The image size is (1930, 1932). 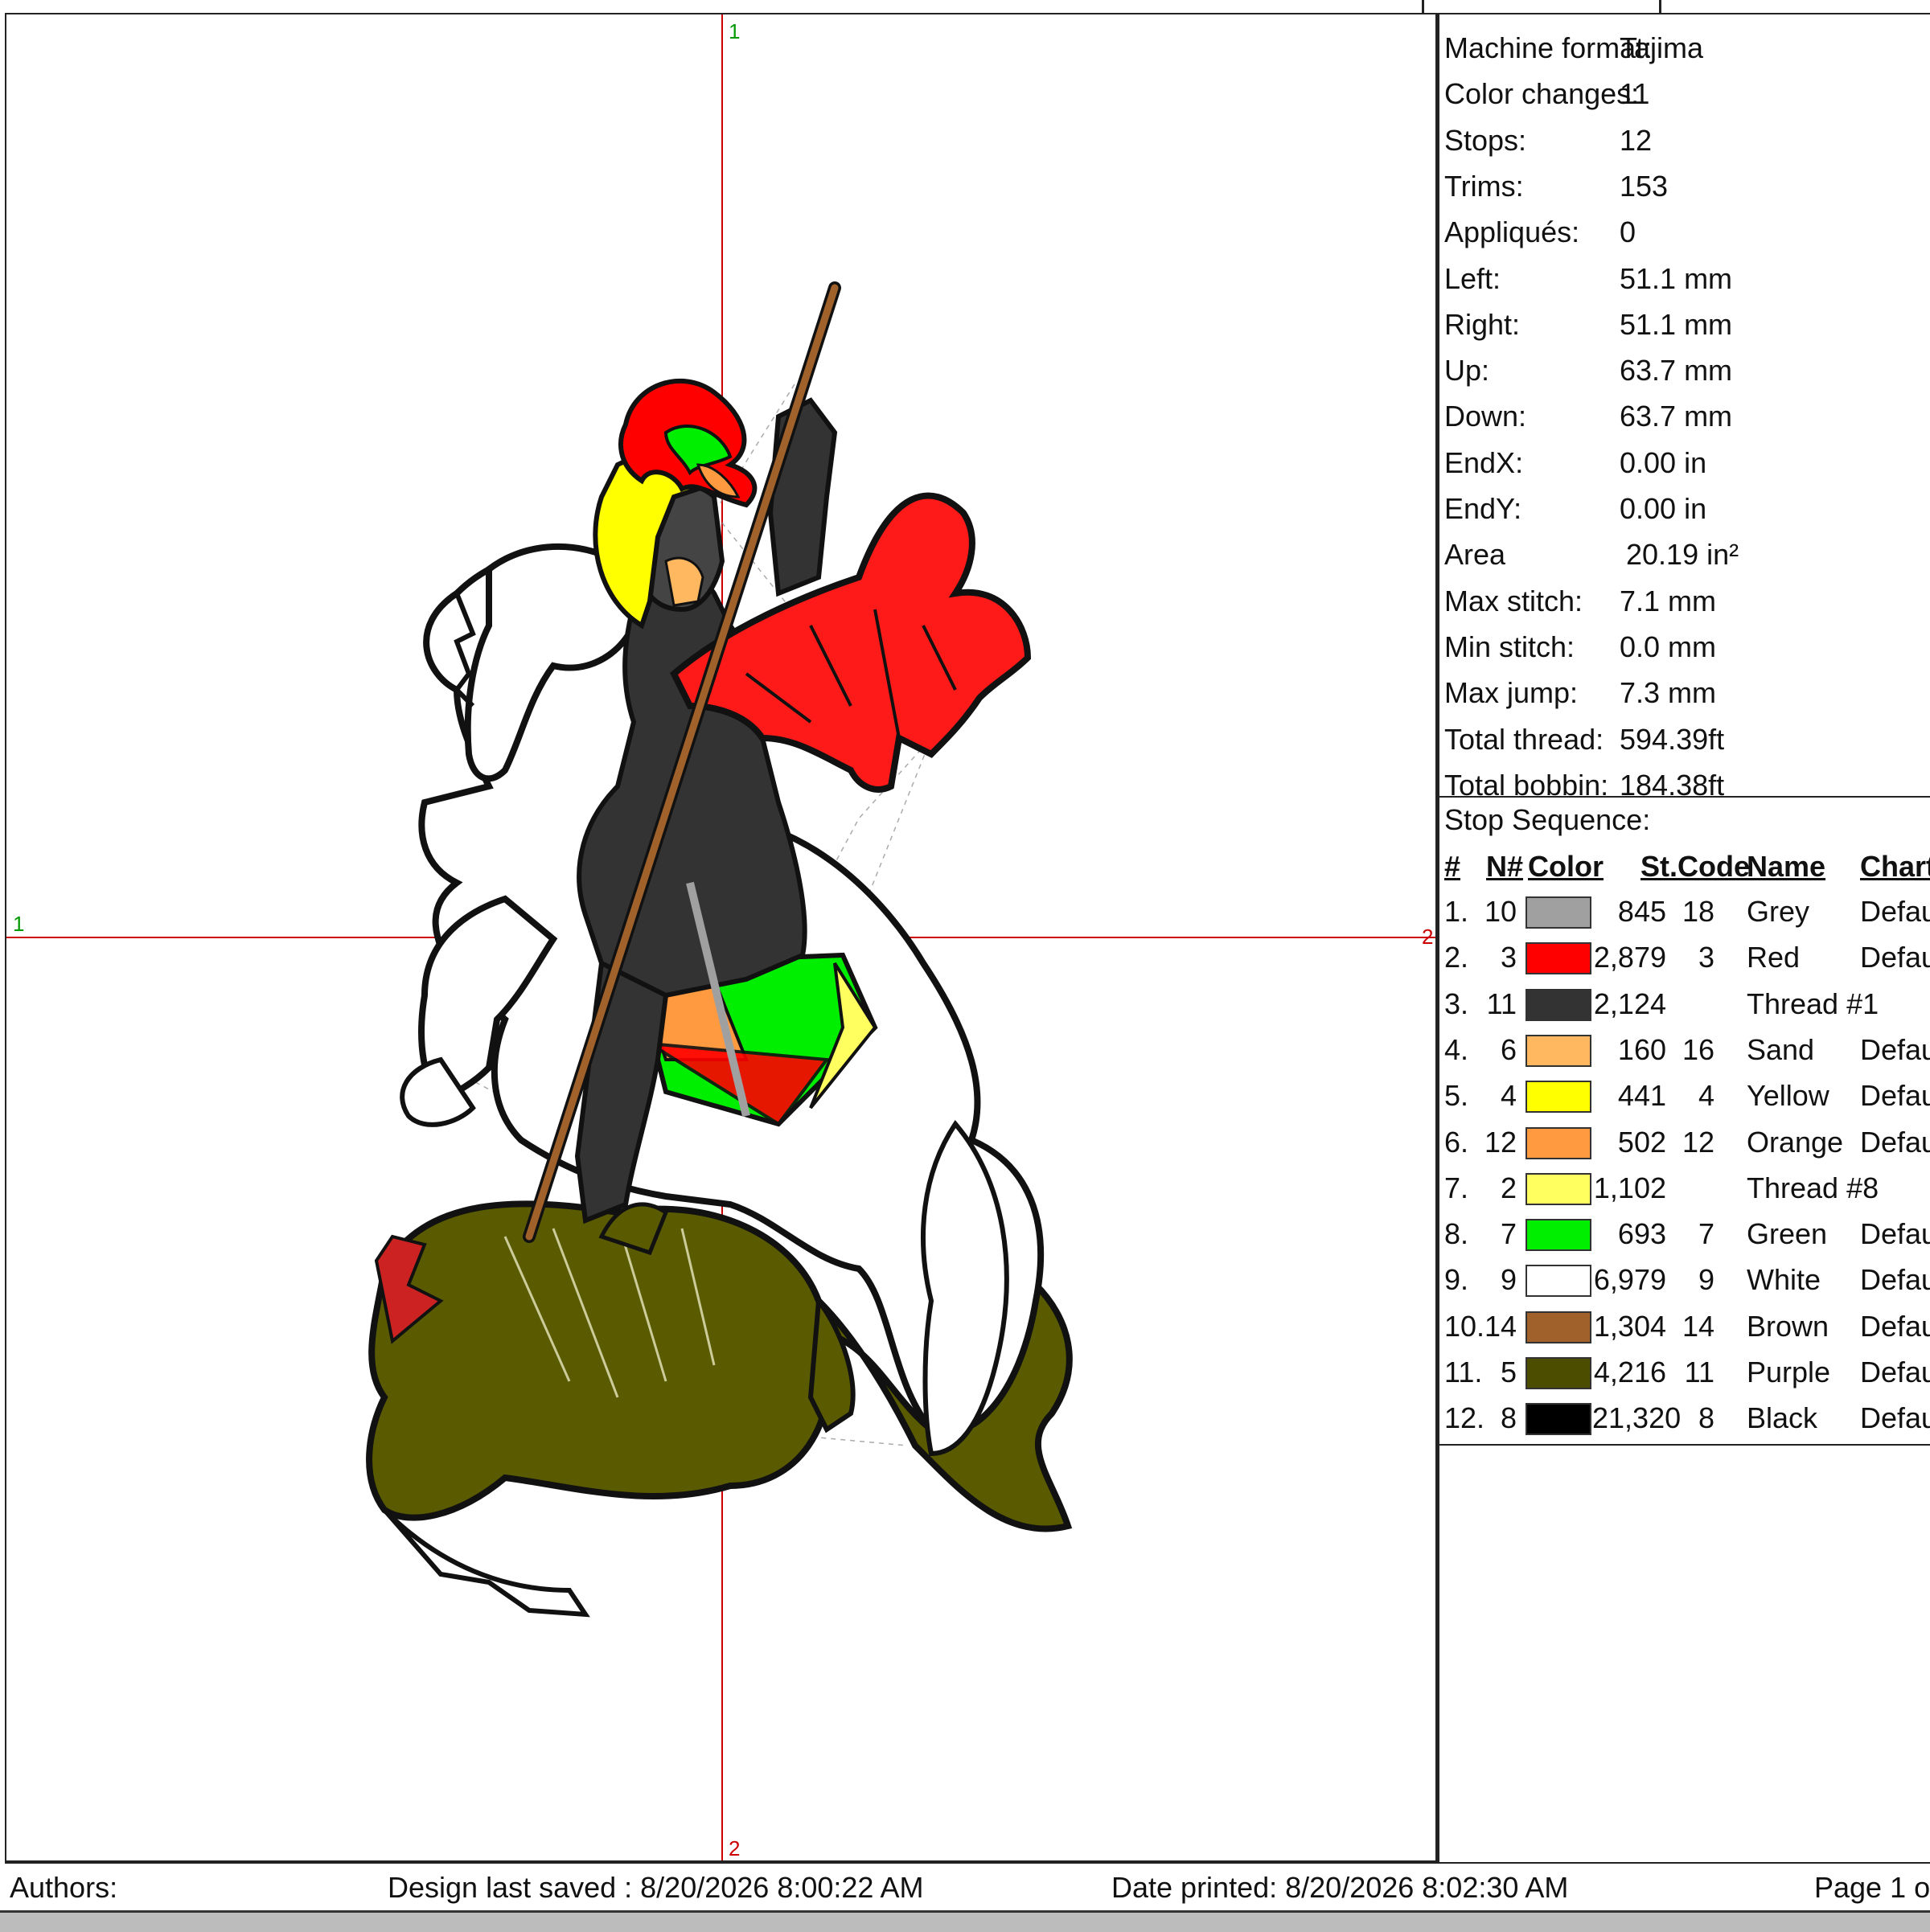 I want to click on property-label: Up:, so click(x=1467, y=371).